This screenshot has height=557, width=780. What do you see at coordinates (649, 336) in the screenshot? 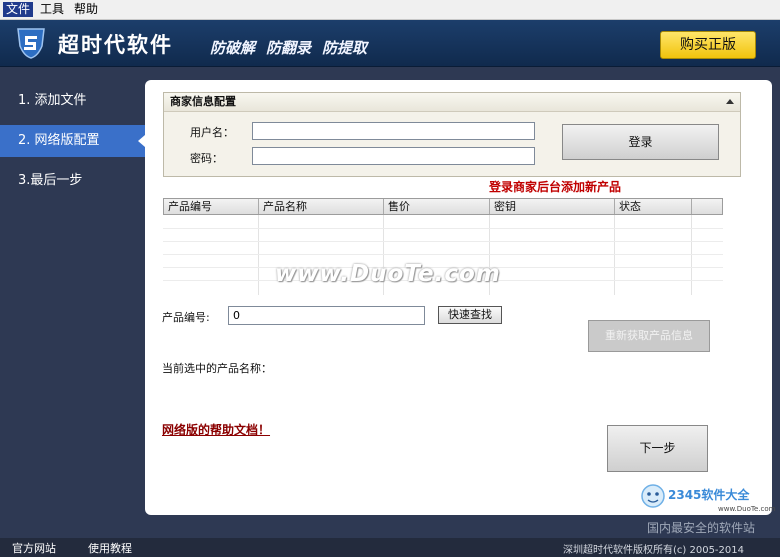
I see `refresh-product-info-button: 重新获取产品信息` at bounding box center [649, 336].